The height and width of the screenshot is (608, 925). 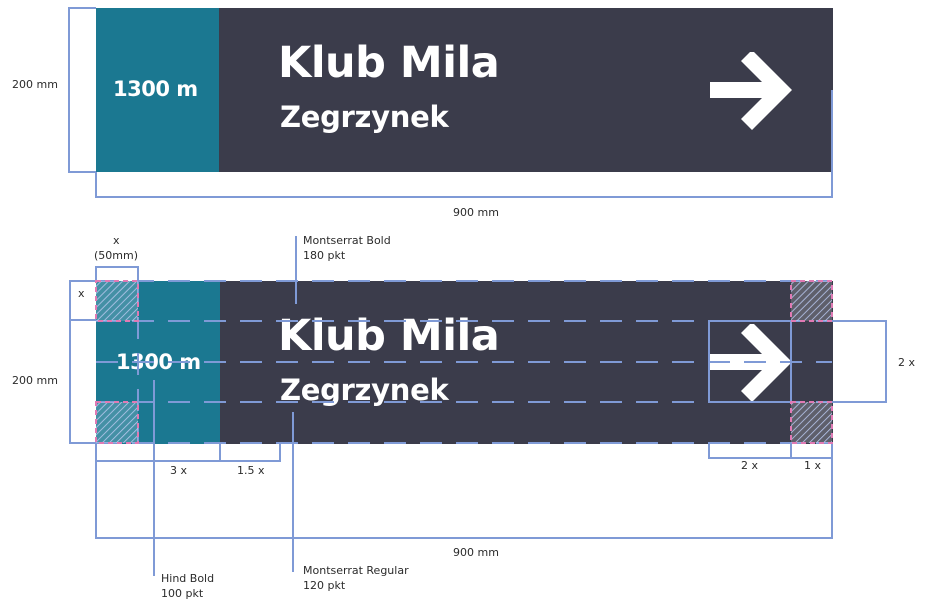 I want to click on dim-2x-right-label: 2 x, so click(x=907, y=362).